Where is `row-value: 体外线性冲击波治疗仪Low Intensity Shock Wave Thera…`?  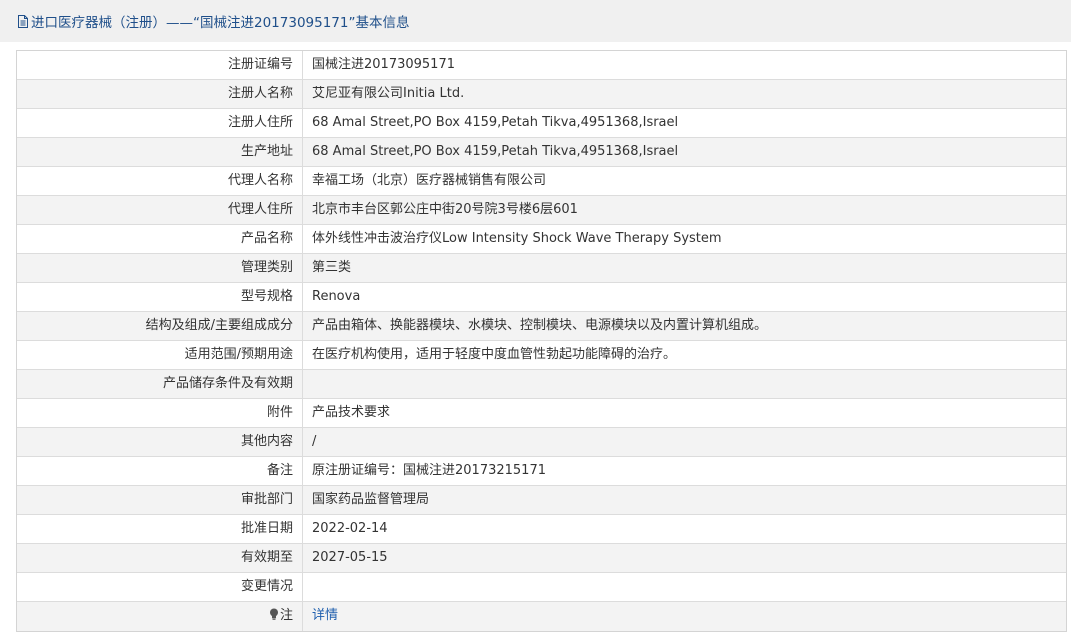 row-value: 体外线性冲击波治疗仪Low Intensity Shock Wave Thera… is located at coordinates (517, 238).